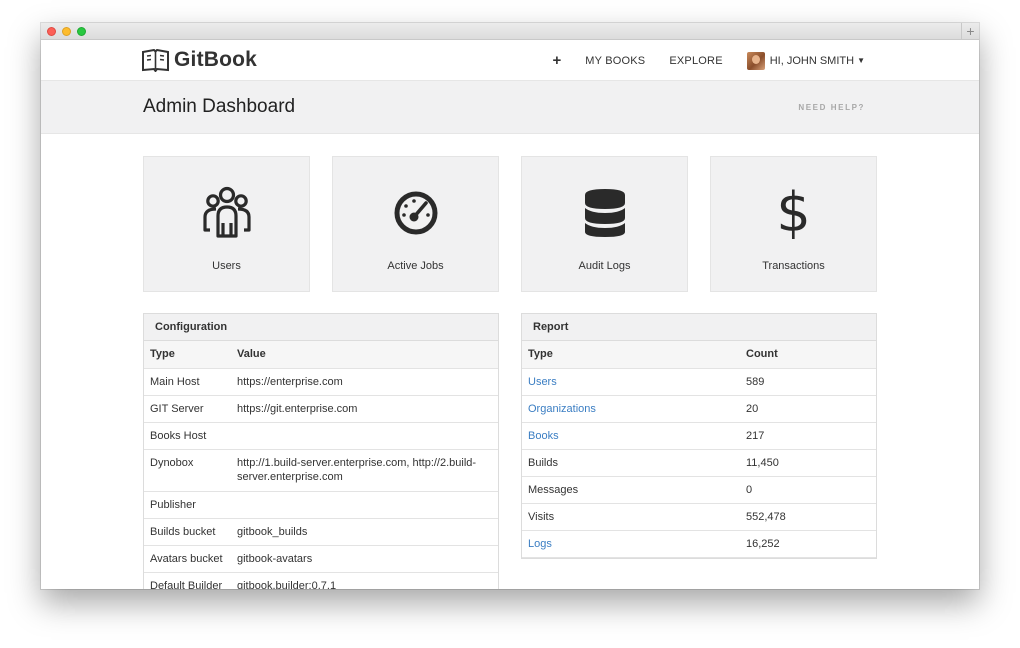 The height and width of the screenshot is (648, 1020). I want to click on tile-audit-logs: Audit Logs, so click(604, 224).